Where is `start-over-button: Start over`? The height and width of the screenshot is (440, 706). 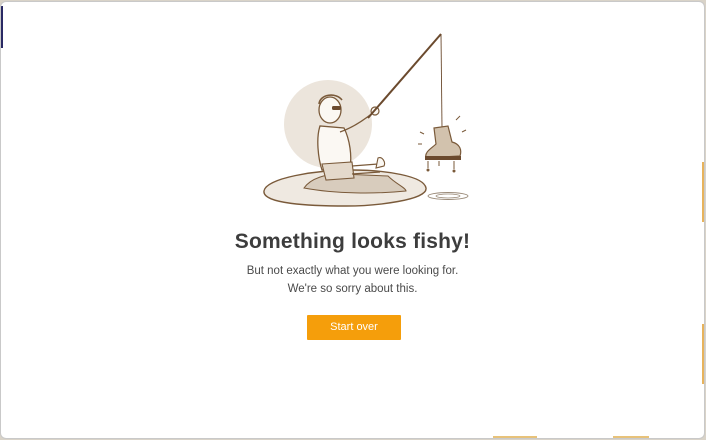
start-over-button: Start over is located at coordinates (354, 327).